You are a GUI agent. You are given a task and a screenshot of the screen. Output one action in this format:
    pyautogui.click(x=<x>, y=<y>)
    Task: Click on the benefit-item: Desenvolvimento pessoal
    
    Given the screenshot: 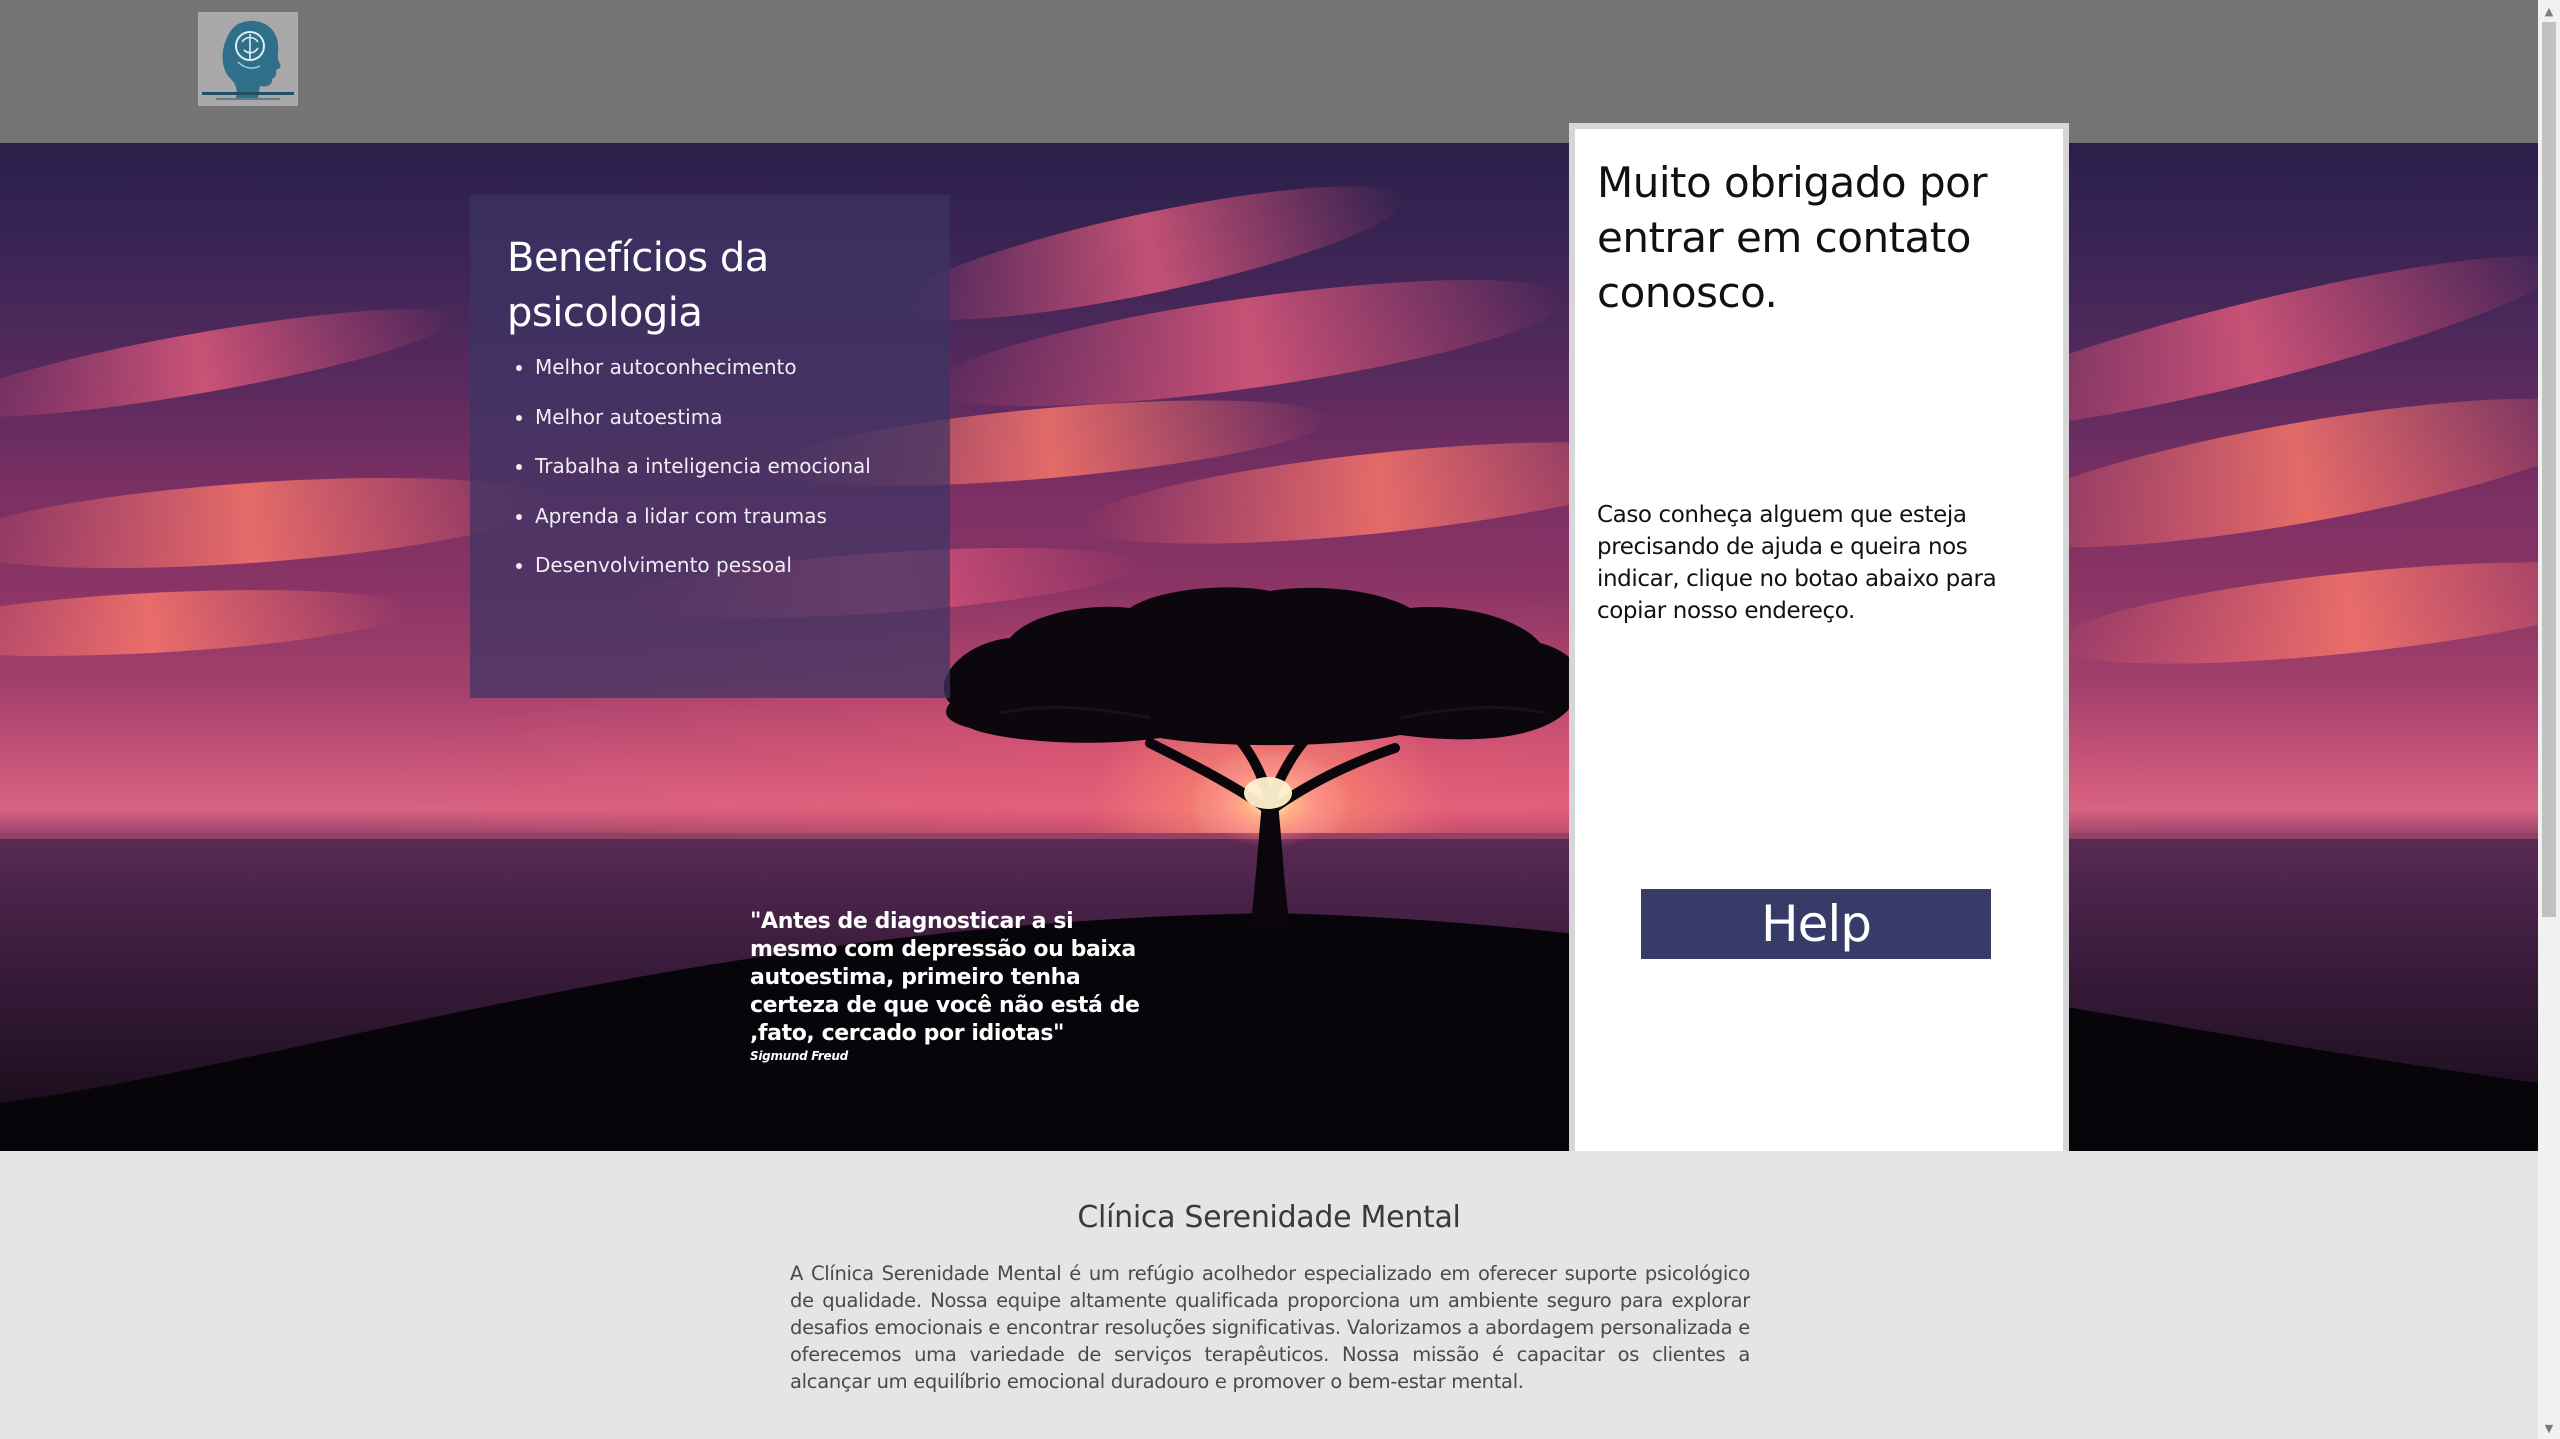 What is the action you would take?
    pyautogui.click(x=724, y=565)
    